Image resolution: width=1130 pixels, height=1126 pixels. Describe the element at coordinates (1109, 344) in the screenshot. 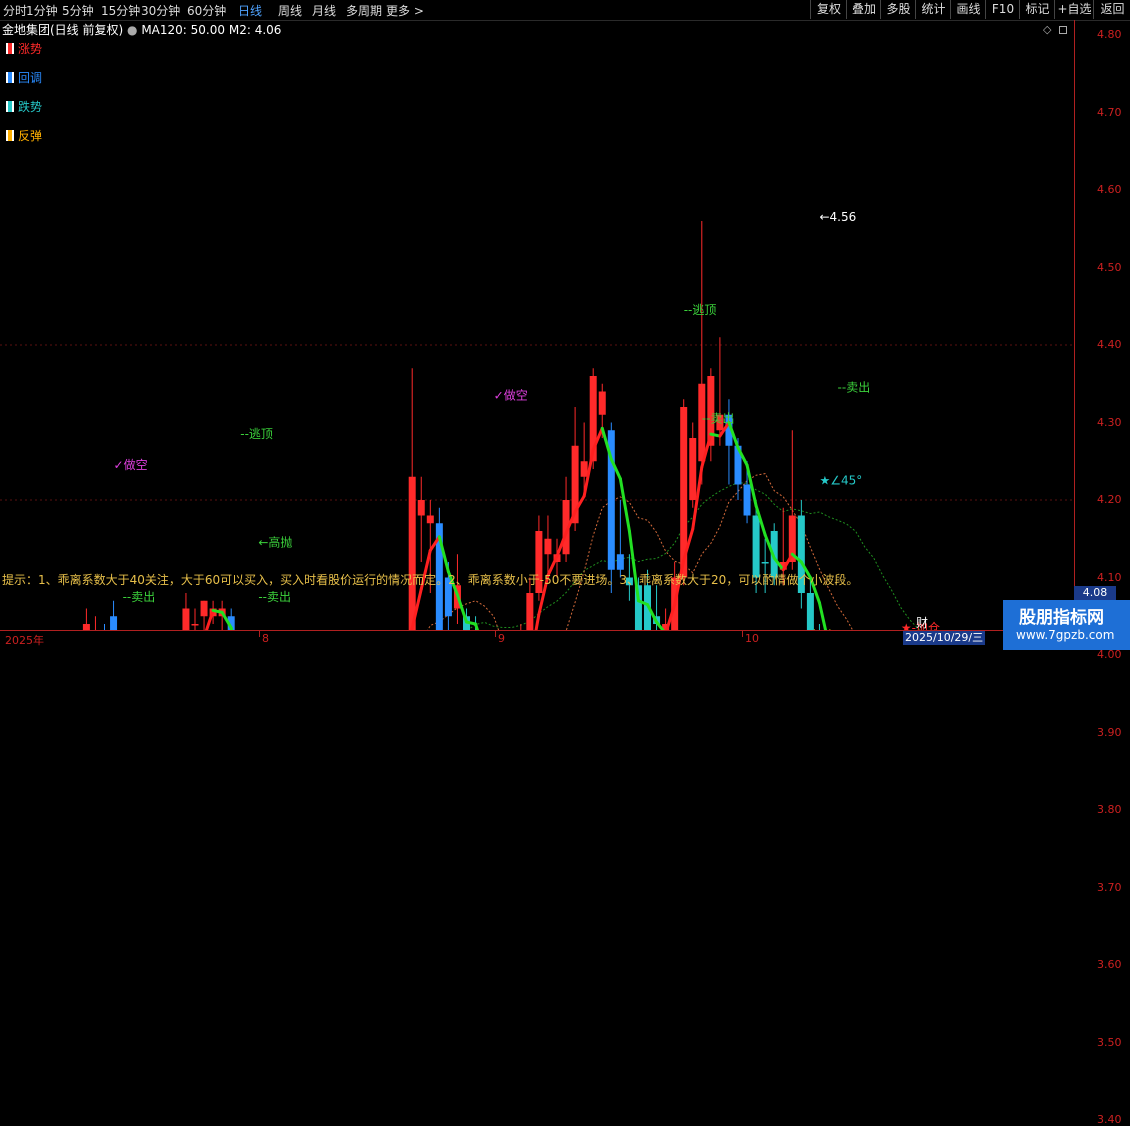

I see `price-tick: 4.40` at that location.